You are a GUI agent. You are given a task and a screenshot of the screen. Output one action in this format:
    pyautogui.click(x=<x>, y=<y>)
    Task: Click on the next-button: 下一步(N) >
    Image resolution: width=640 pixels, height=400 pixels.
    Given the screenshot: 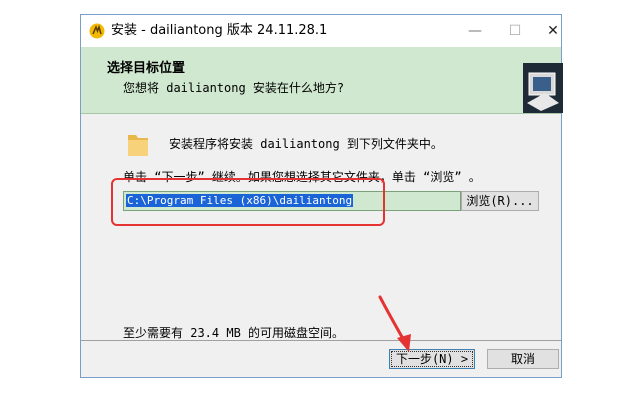 What is the action you would take?
    pyautogui.click(x=432, y=359)
    